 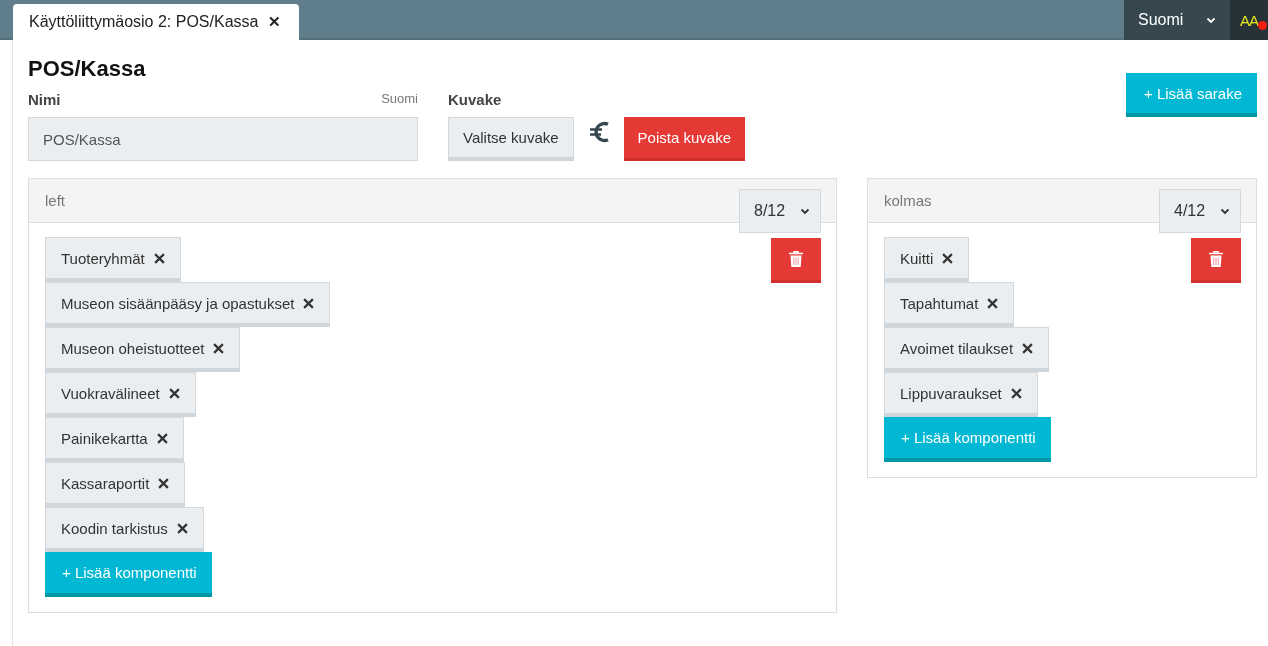 What do you see at coordinates (115, 484) in the screenshot?
I see `component-chip: Kassaraportit` at bounding box center [115, 484].